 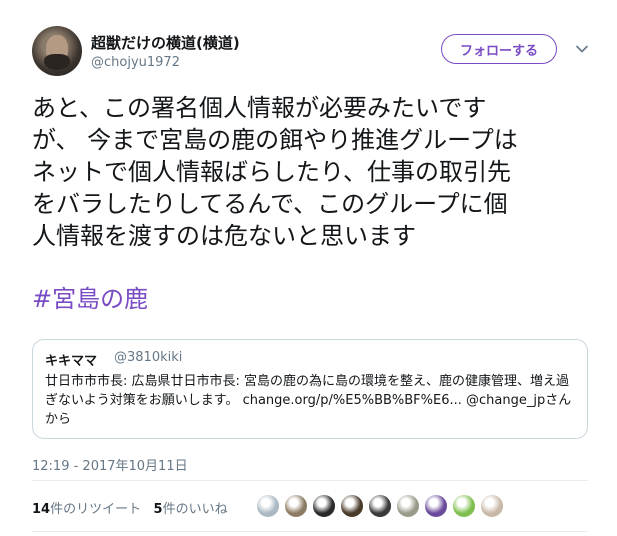 What do you see at coordinates (96, 509) in the screenshot?
I see `retweet-label: 件のリツイート` at bounding box center [96, 509].